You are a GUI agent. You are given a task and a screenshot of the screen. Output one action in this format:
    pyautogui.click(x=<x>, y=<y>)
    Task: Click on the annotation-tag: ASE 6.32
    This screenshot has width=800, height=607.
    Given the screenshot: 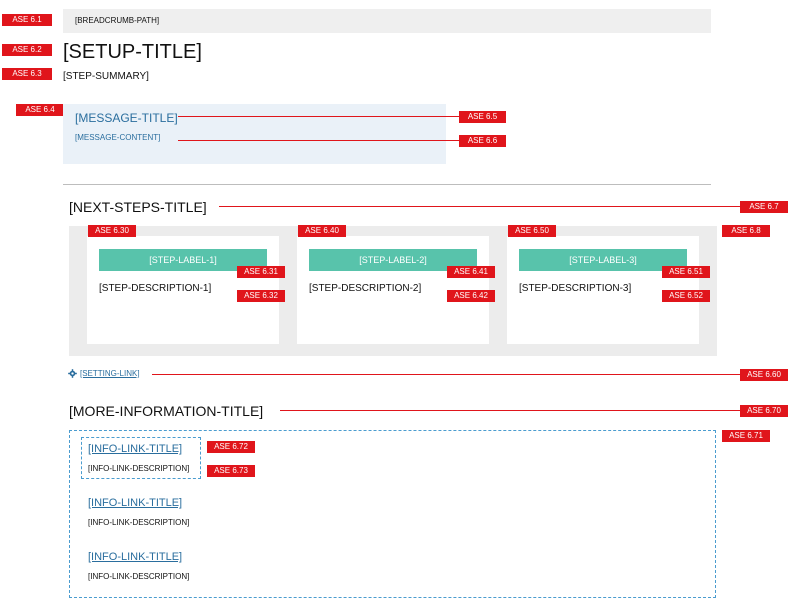 What is the action you would take?
    pyautogui.click(x=261, y=296)
    